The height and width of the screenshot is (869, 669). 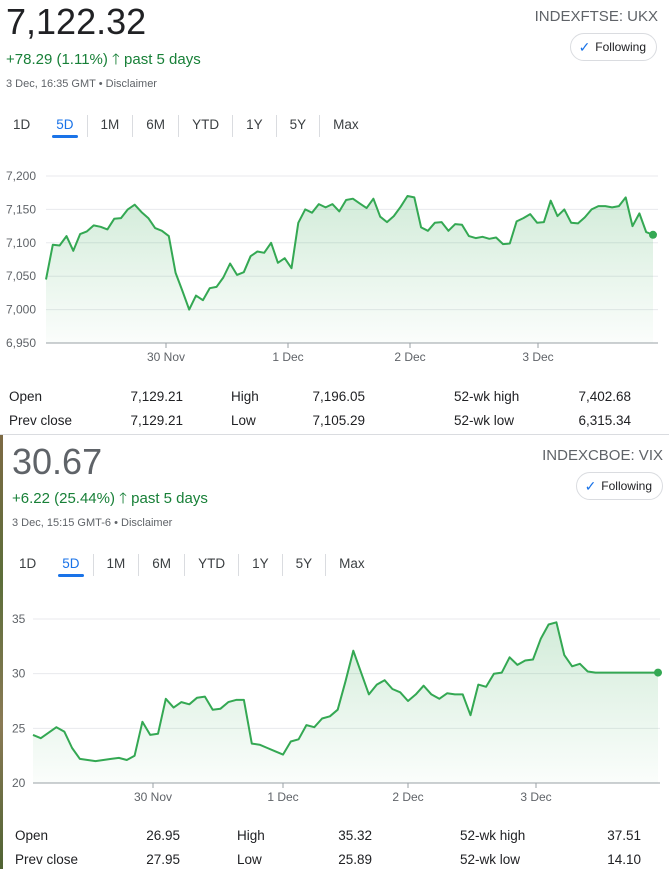 What do you see at coordinates (19, 619) in the screenshot?
I see `y-tick-label: 35` at bounding box center [19, 619].